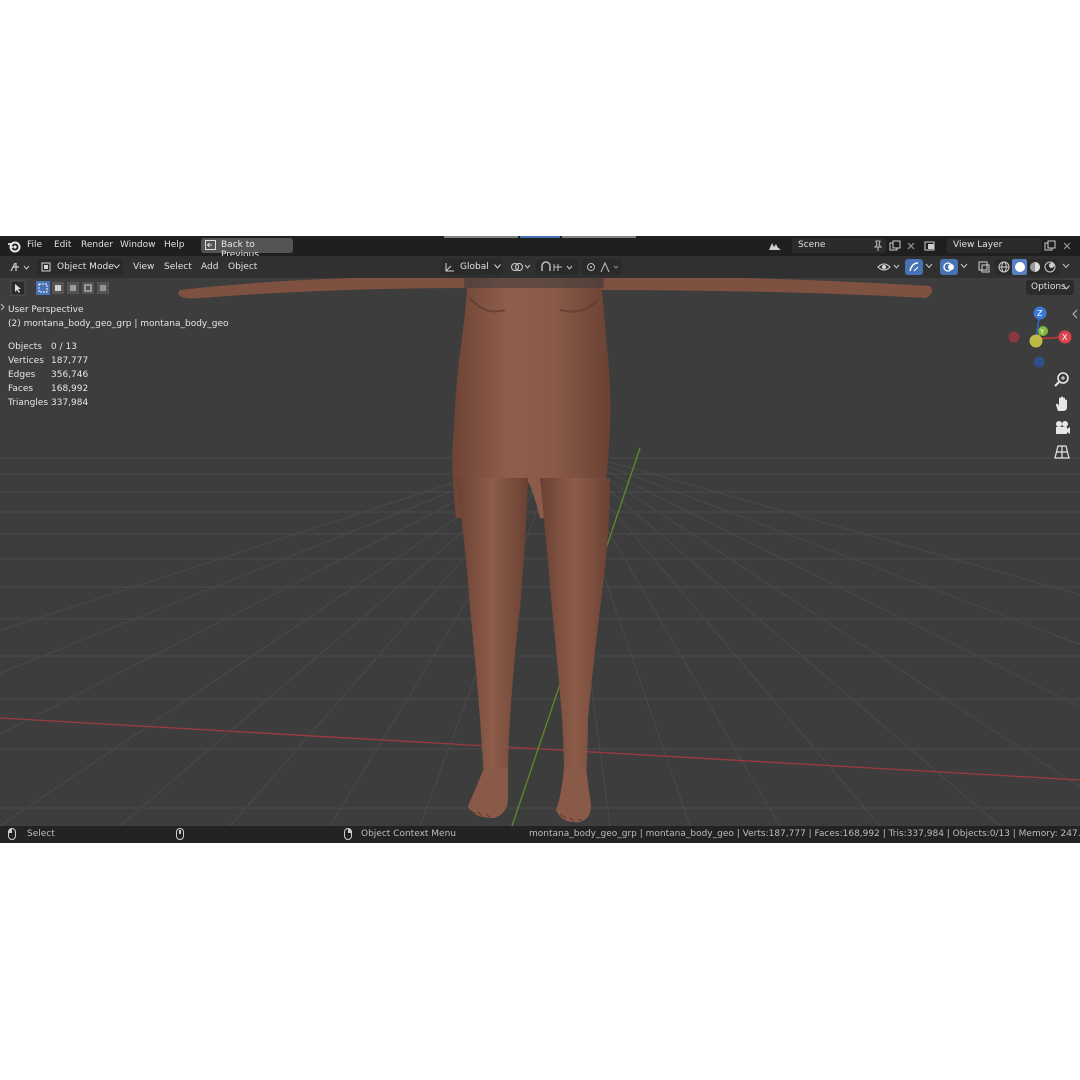 The height and width of the screenshot is (1080, 1080). I want to click on stats-value: 337,984, so click(70, 403).